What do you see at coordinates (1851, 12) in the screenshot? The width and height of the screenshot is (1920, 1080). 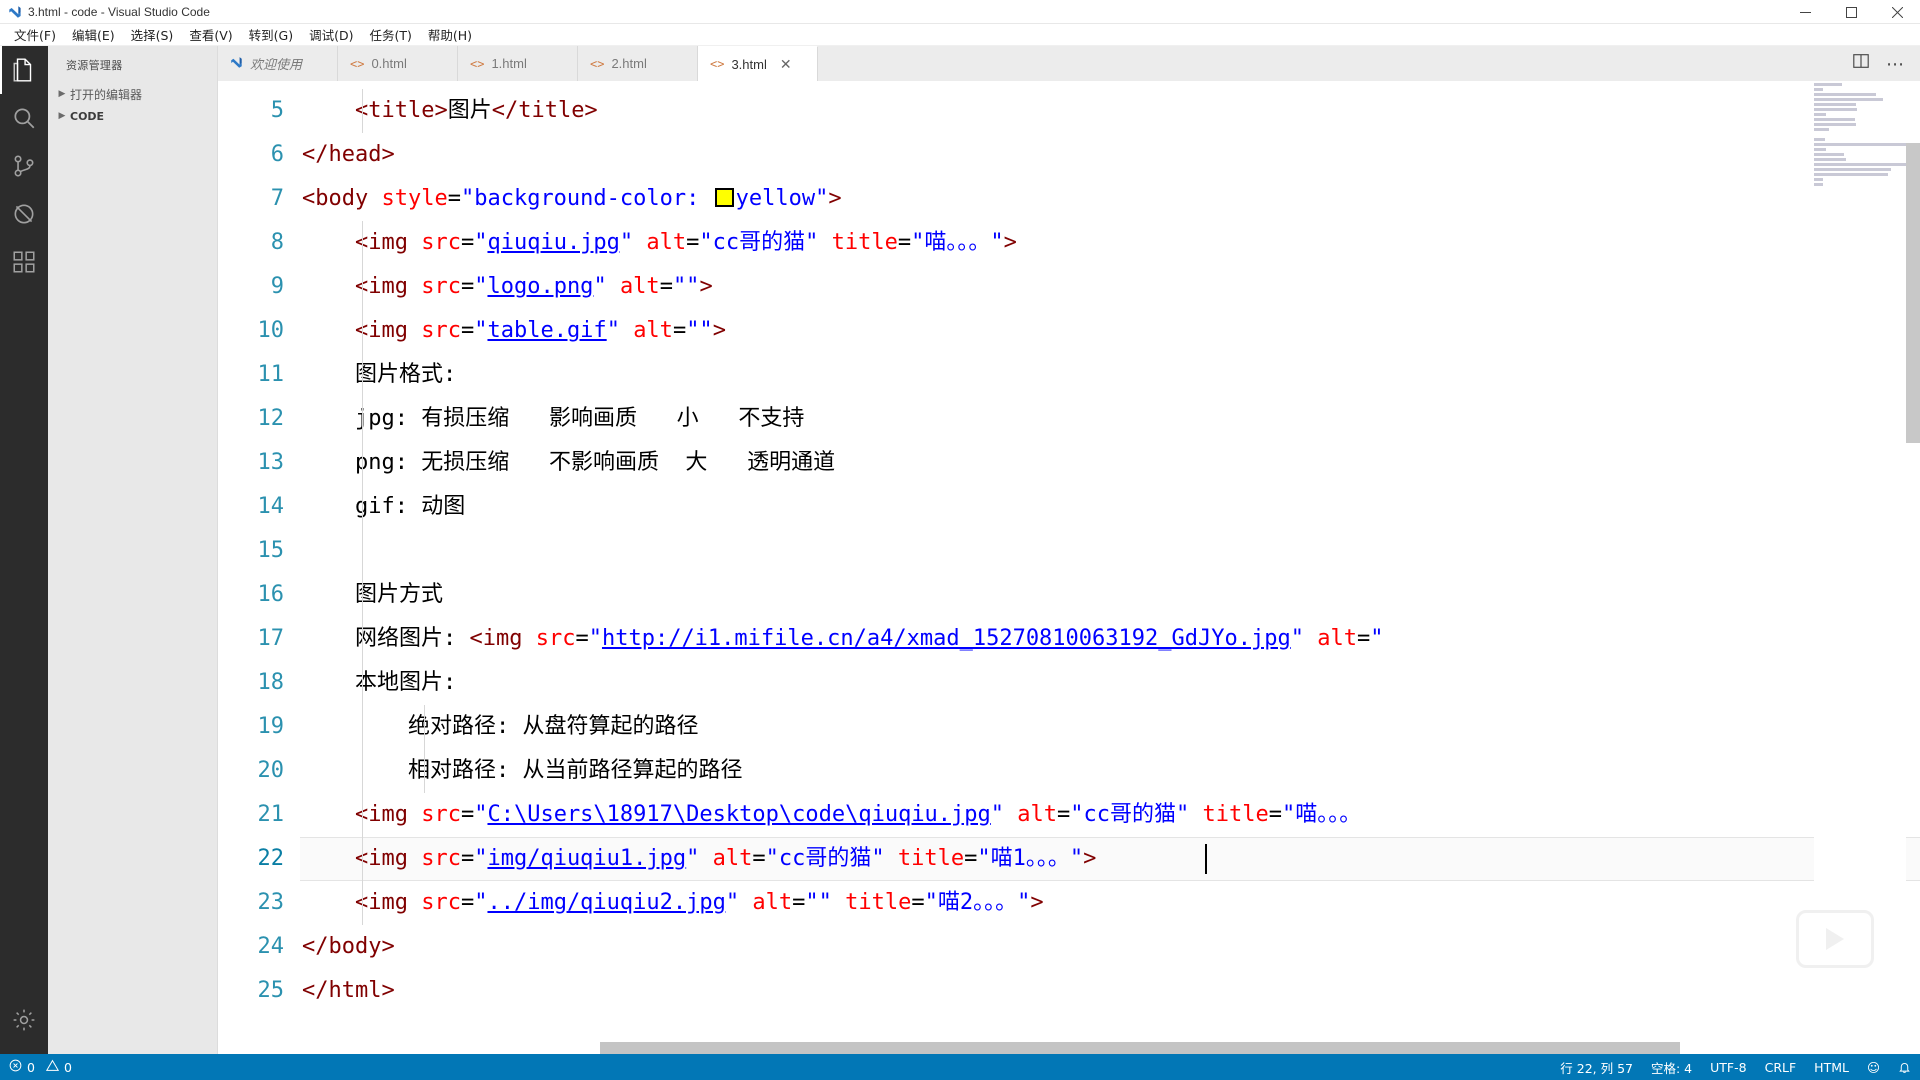 I see `maximize-icon` at bounding box center [1851, 12].